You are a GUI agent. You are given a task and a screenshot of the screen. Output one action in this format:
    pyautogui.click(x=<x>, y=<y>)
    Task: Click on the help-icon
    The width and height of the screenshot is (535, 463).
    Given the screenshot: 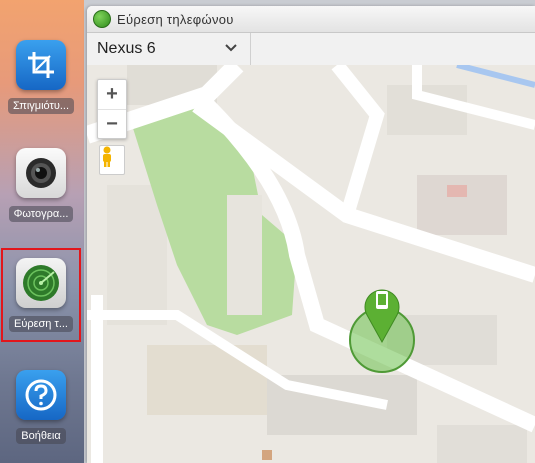 What is the action you would take?
    pyautogui.click(x=41, y=395)
    